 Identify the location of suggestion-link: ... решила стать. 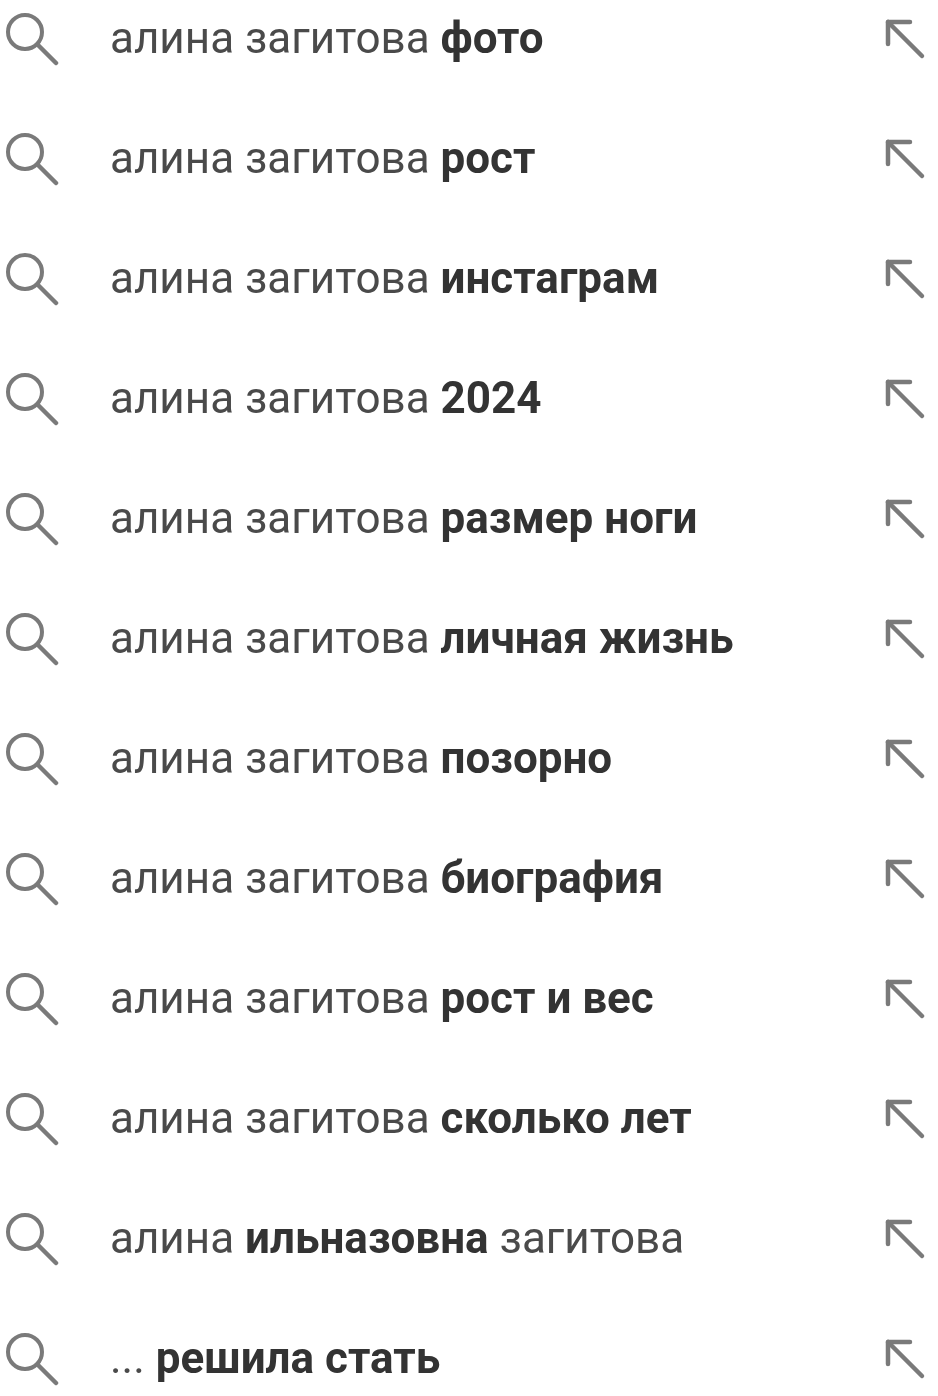
(275, 1358).